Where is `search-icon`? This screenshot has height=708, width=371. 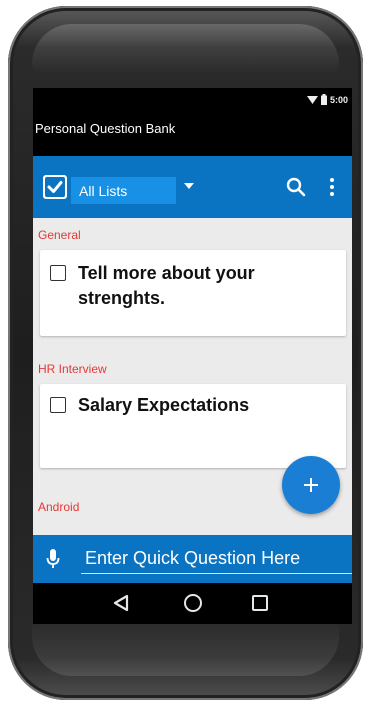 search-icon is located at coordinates (296, 187).